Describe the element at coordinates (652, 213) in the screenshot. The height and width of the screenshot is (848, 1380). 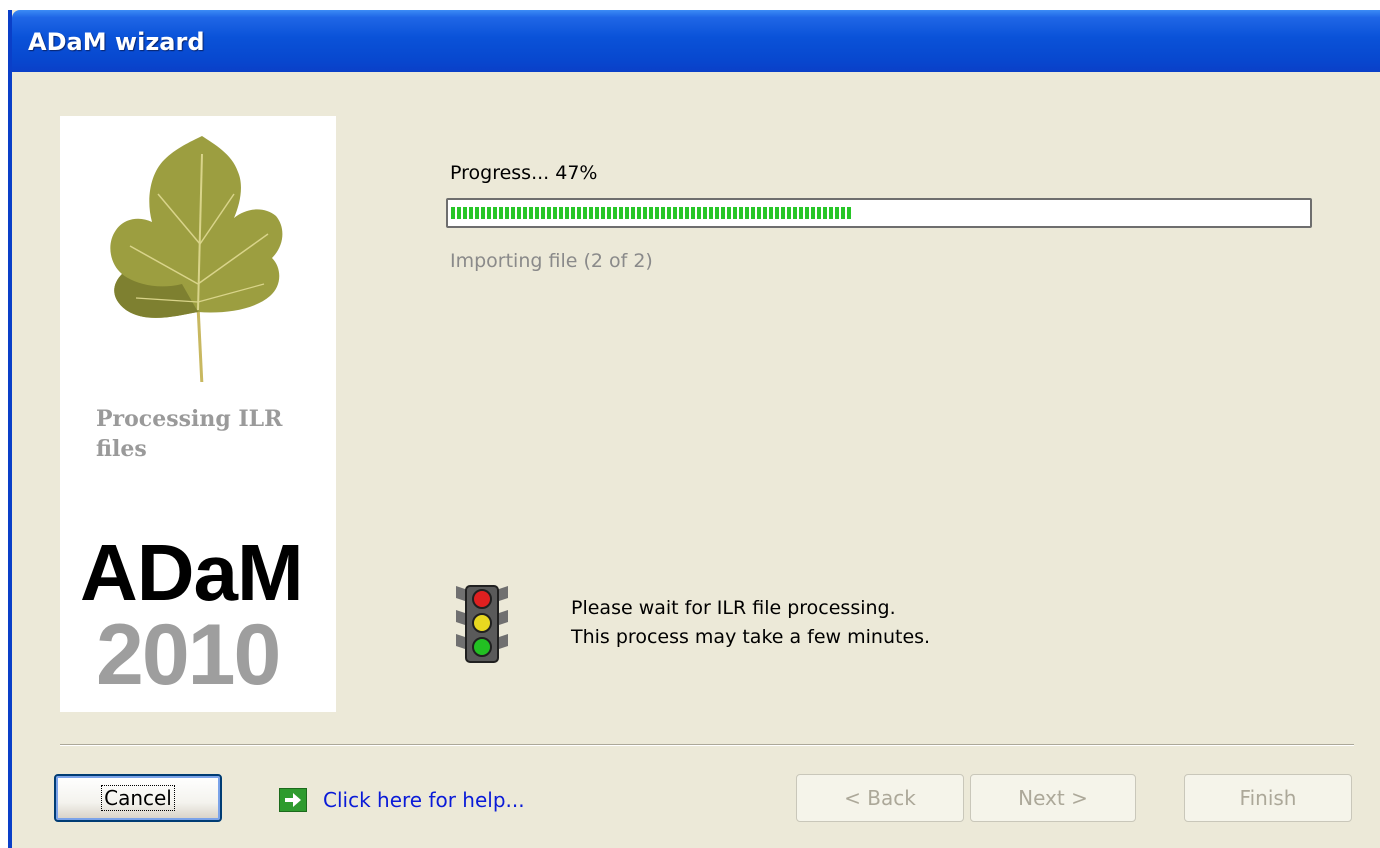
I see `progress-fill` at that location.